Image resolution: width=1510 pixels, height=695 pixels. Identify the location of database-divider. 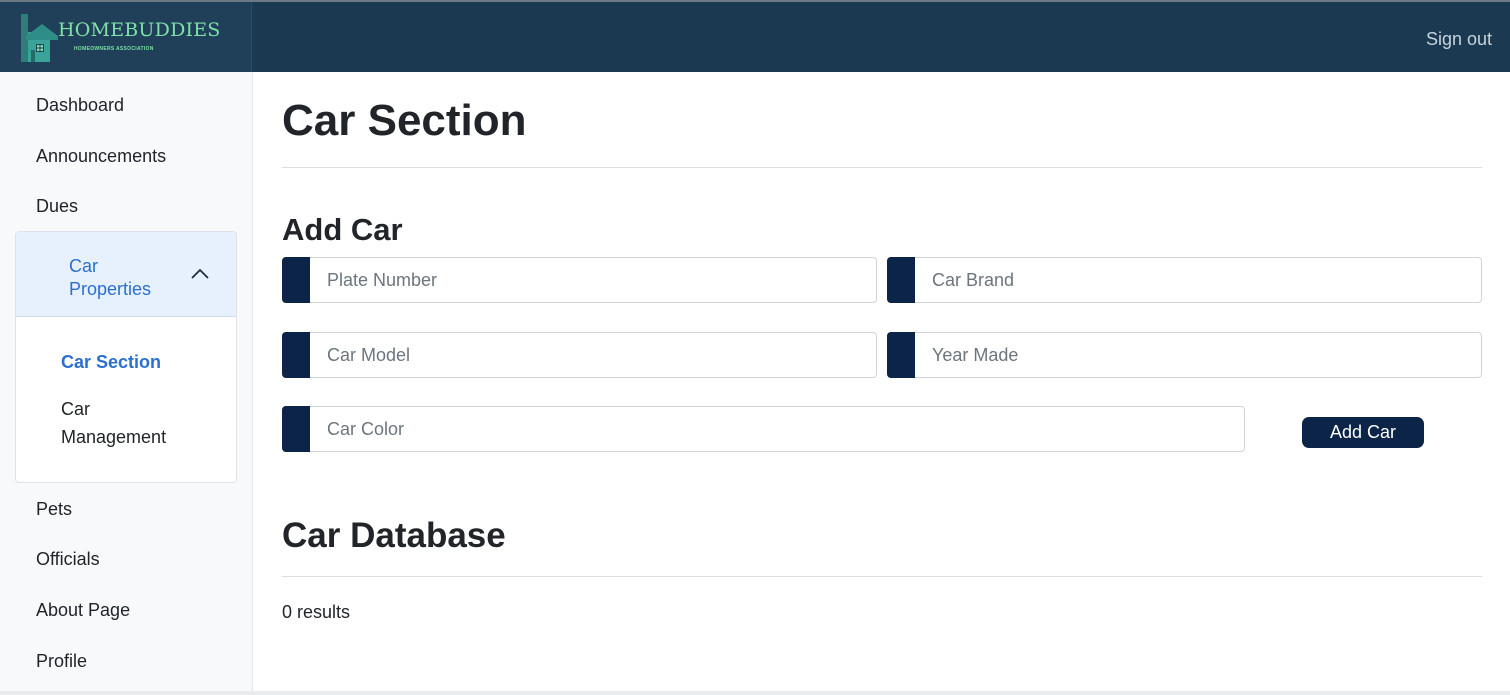
(882, 576).